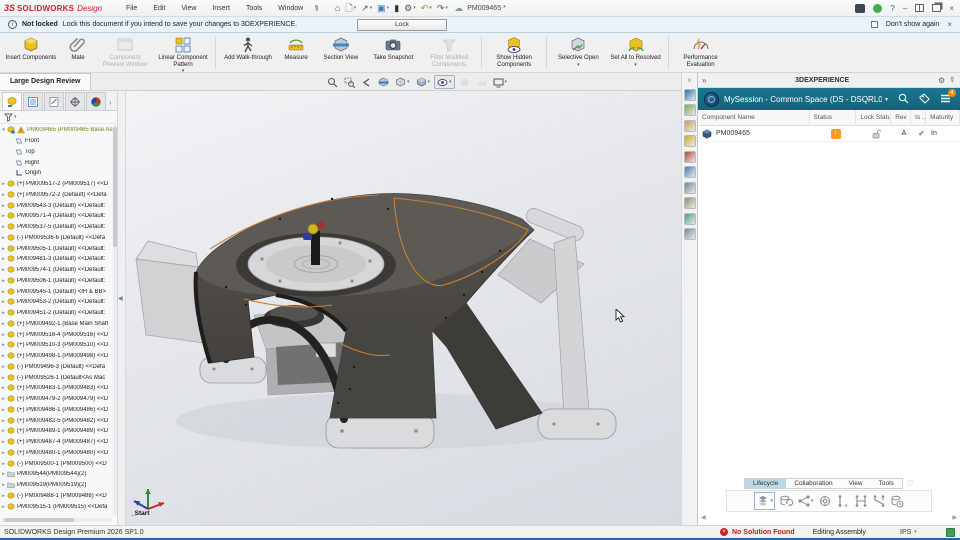  I want to click on panel-horizontal-scrollbar: ◀ ▶, so click(829, 518).